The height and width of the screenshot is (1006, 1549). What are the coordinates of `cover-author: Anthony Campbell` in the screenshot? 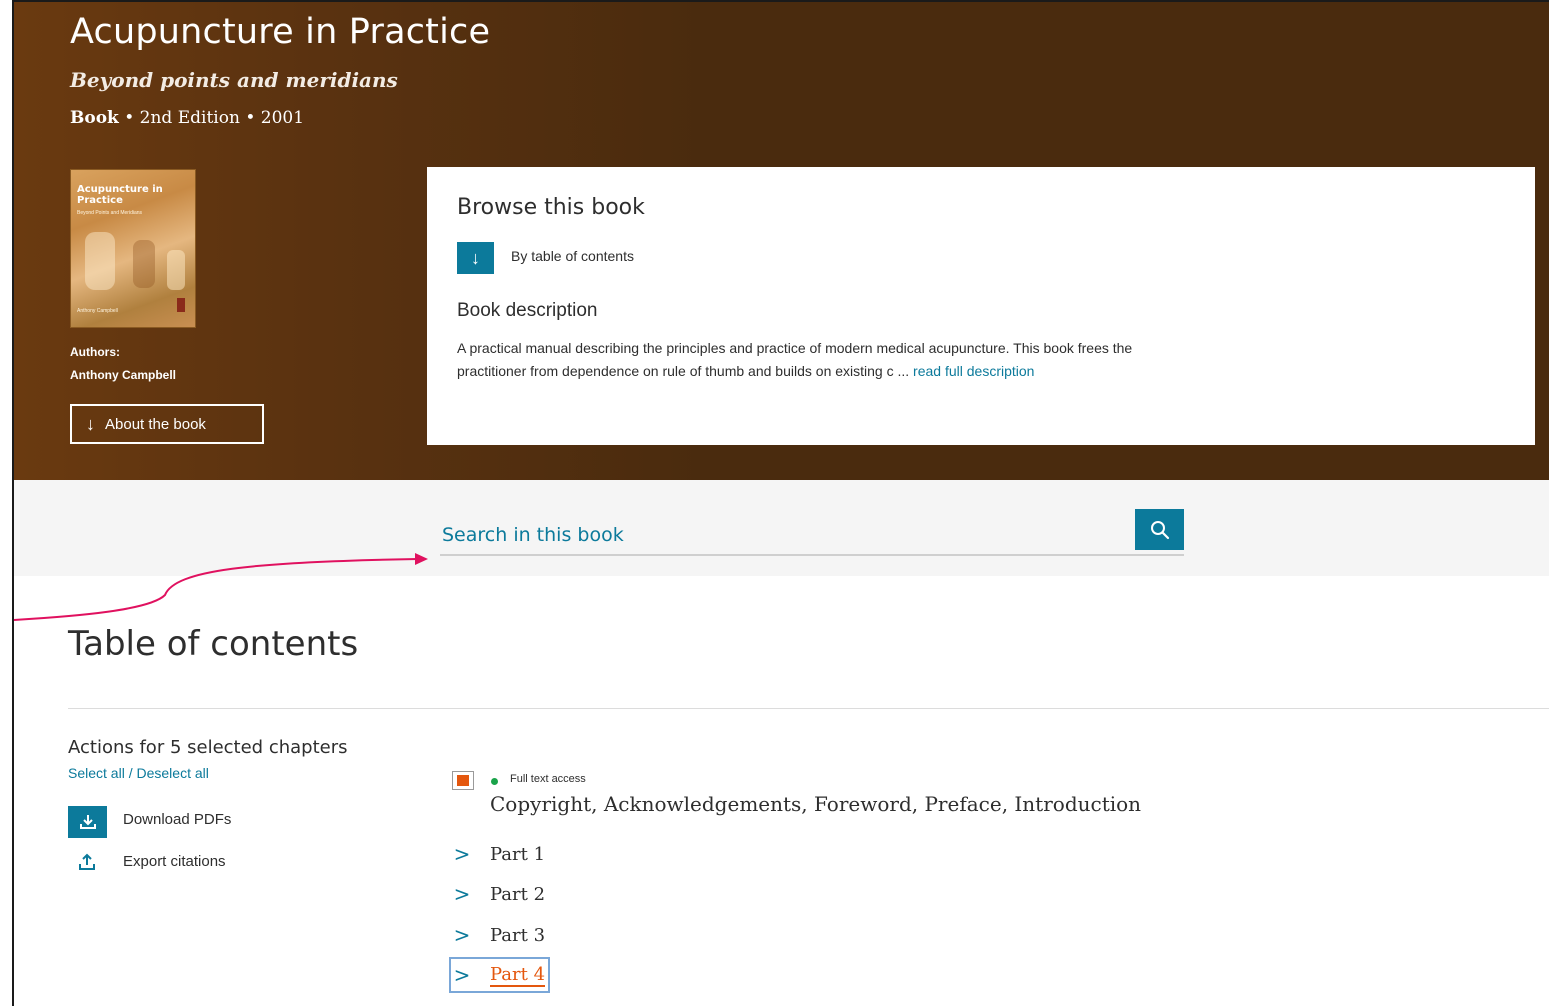 It's located at (97, 311).